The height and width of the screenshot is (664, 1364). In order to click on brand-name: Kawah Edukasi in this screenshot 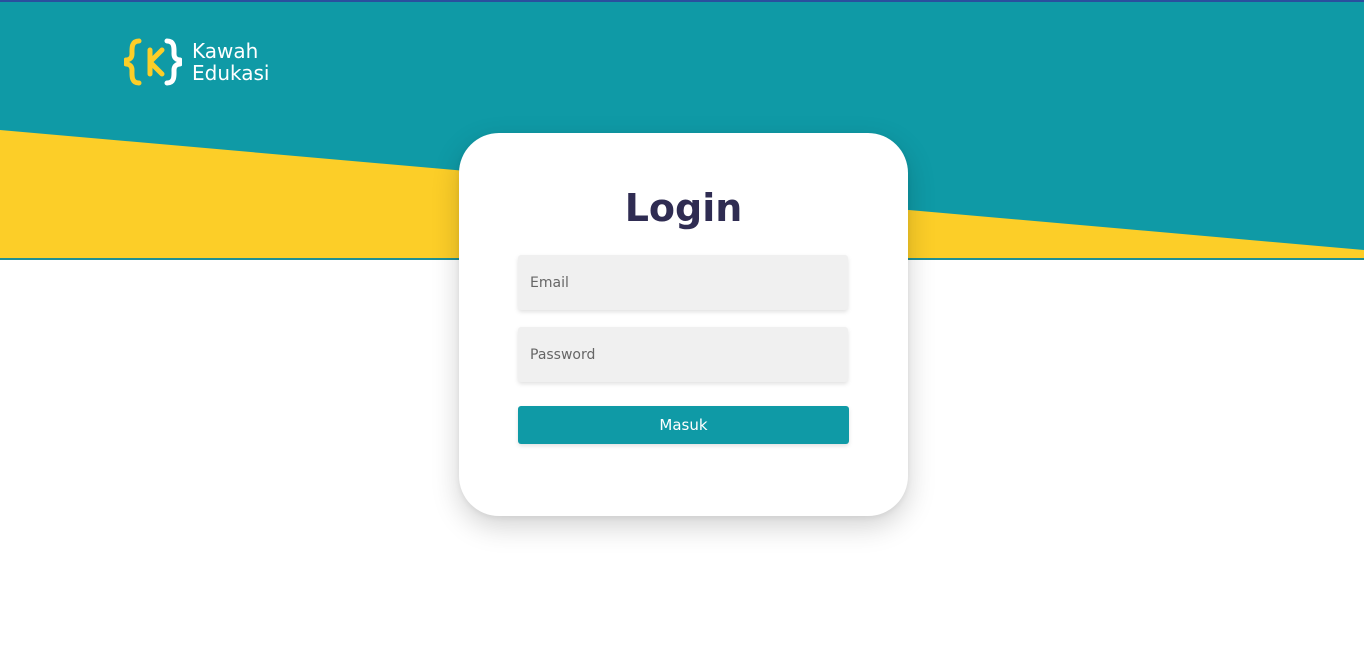, I will do `click(230, 62)`.